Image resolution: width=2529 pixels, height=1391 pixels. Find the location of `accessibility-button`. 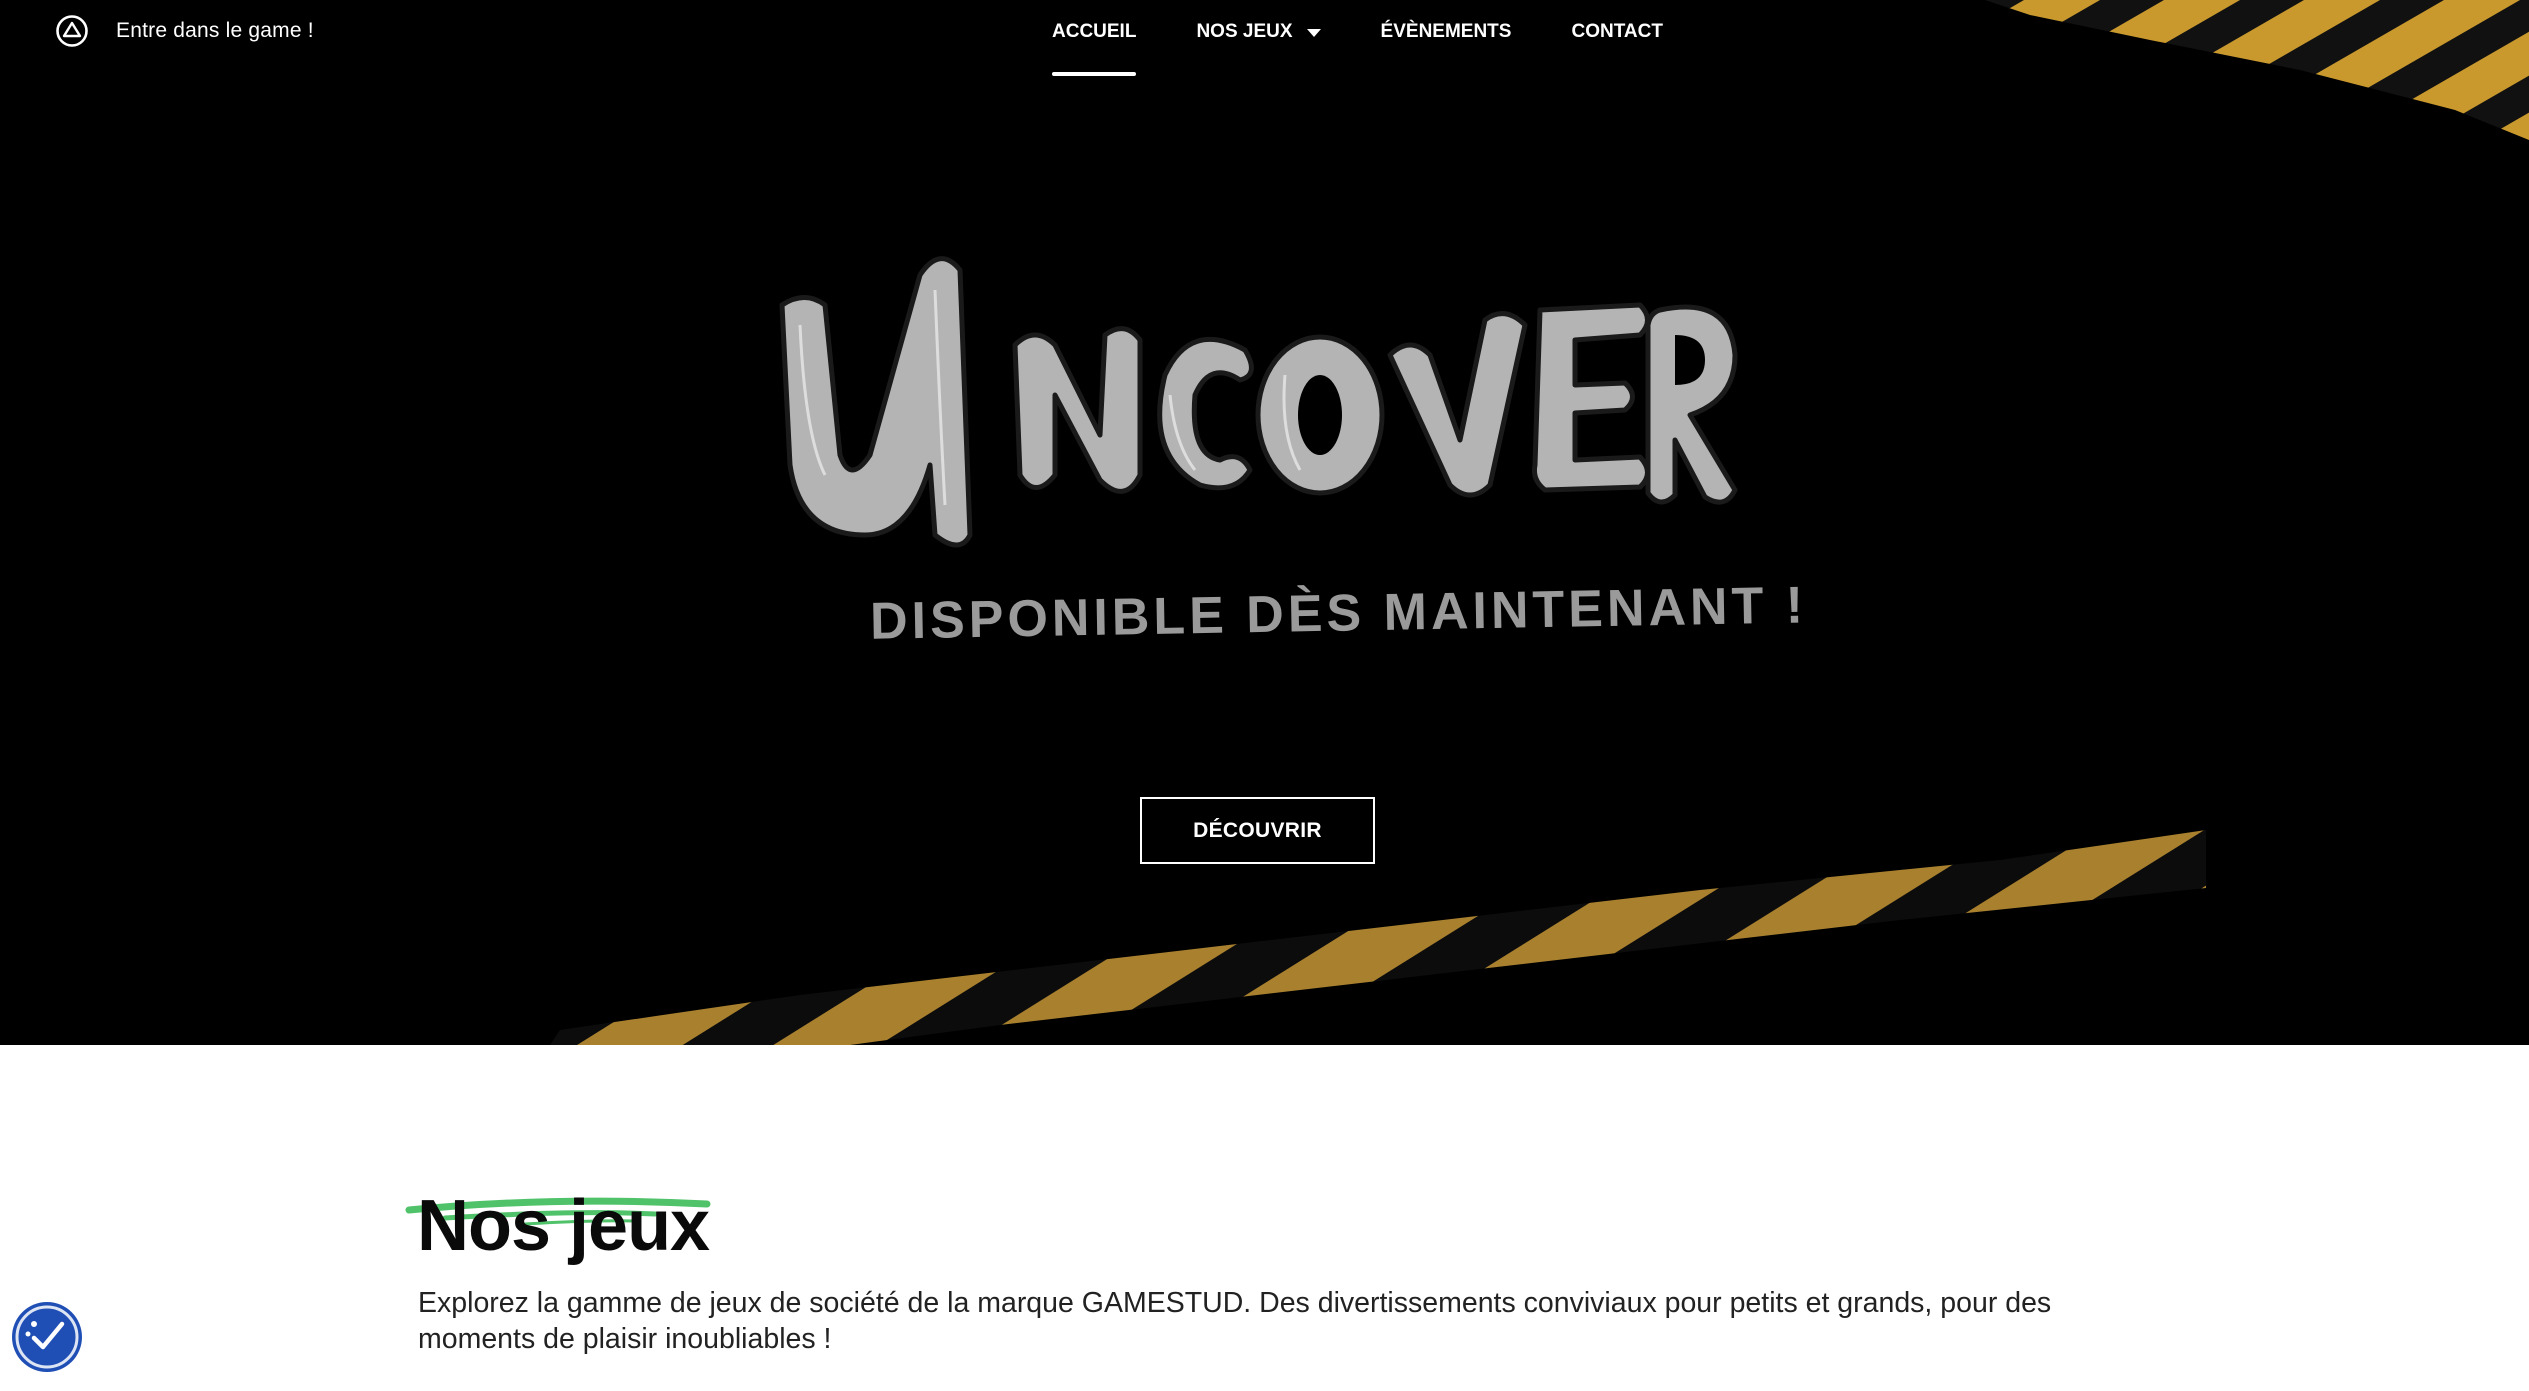

accessibility-button is located at coordinates (47, 1337).